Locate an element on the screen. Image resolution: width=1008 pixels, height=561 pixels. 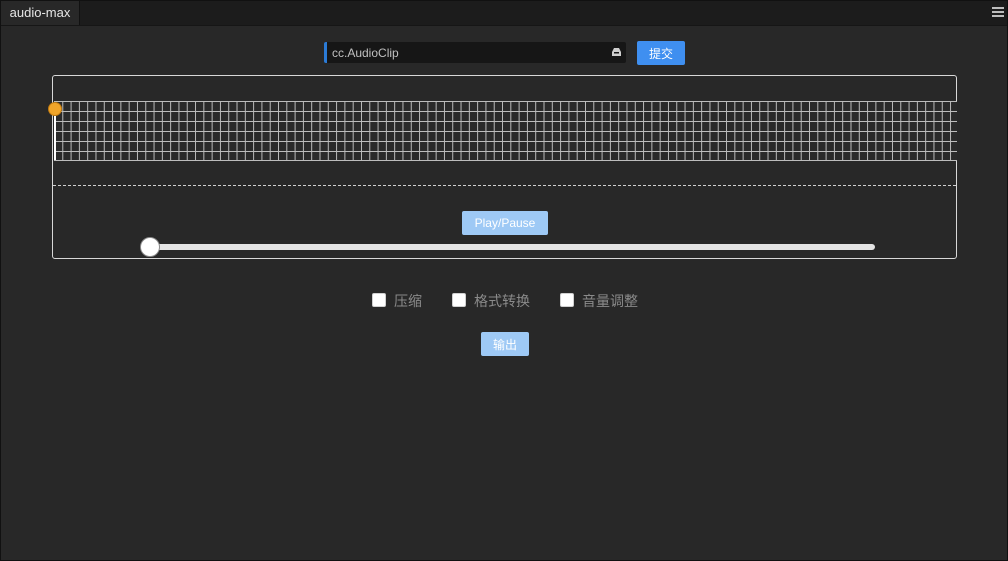
menu-icon is located at coordinates (998, 12).